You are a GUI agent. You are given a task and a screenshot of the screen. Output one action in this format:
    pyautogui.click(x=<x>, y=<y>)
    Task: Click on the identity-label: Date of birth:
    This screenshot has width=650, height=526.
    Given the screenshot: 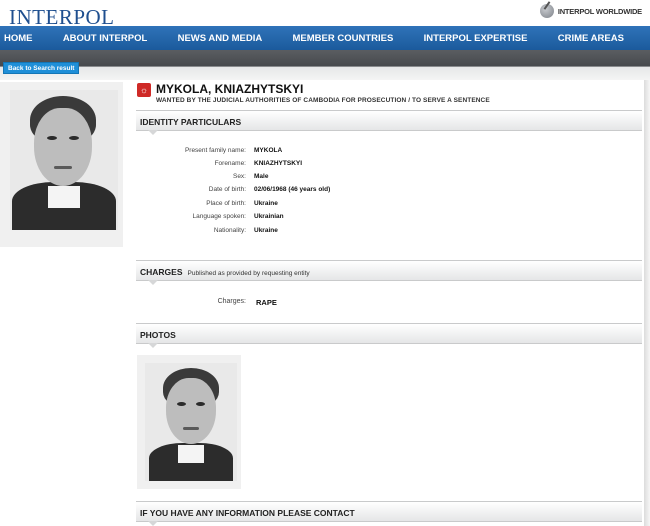 What is the action you would take?
    pyautogui.click(x=227, y=189)
    